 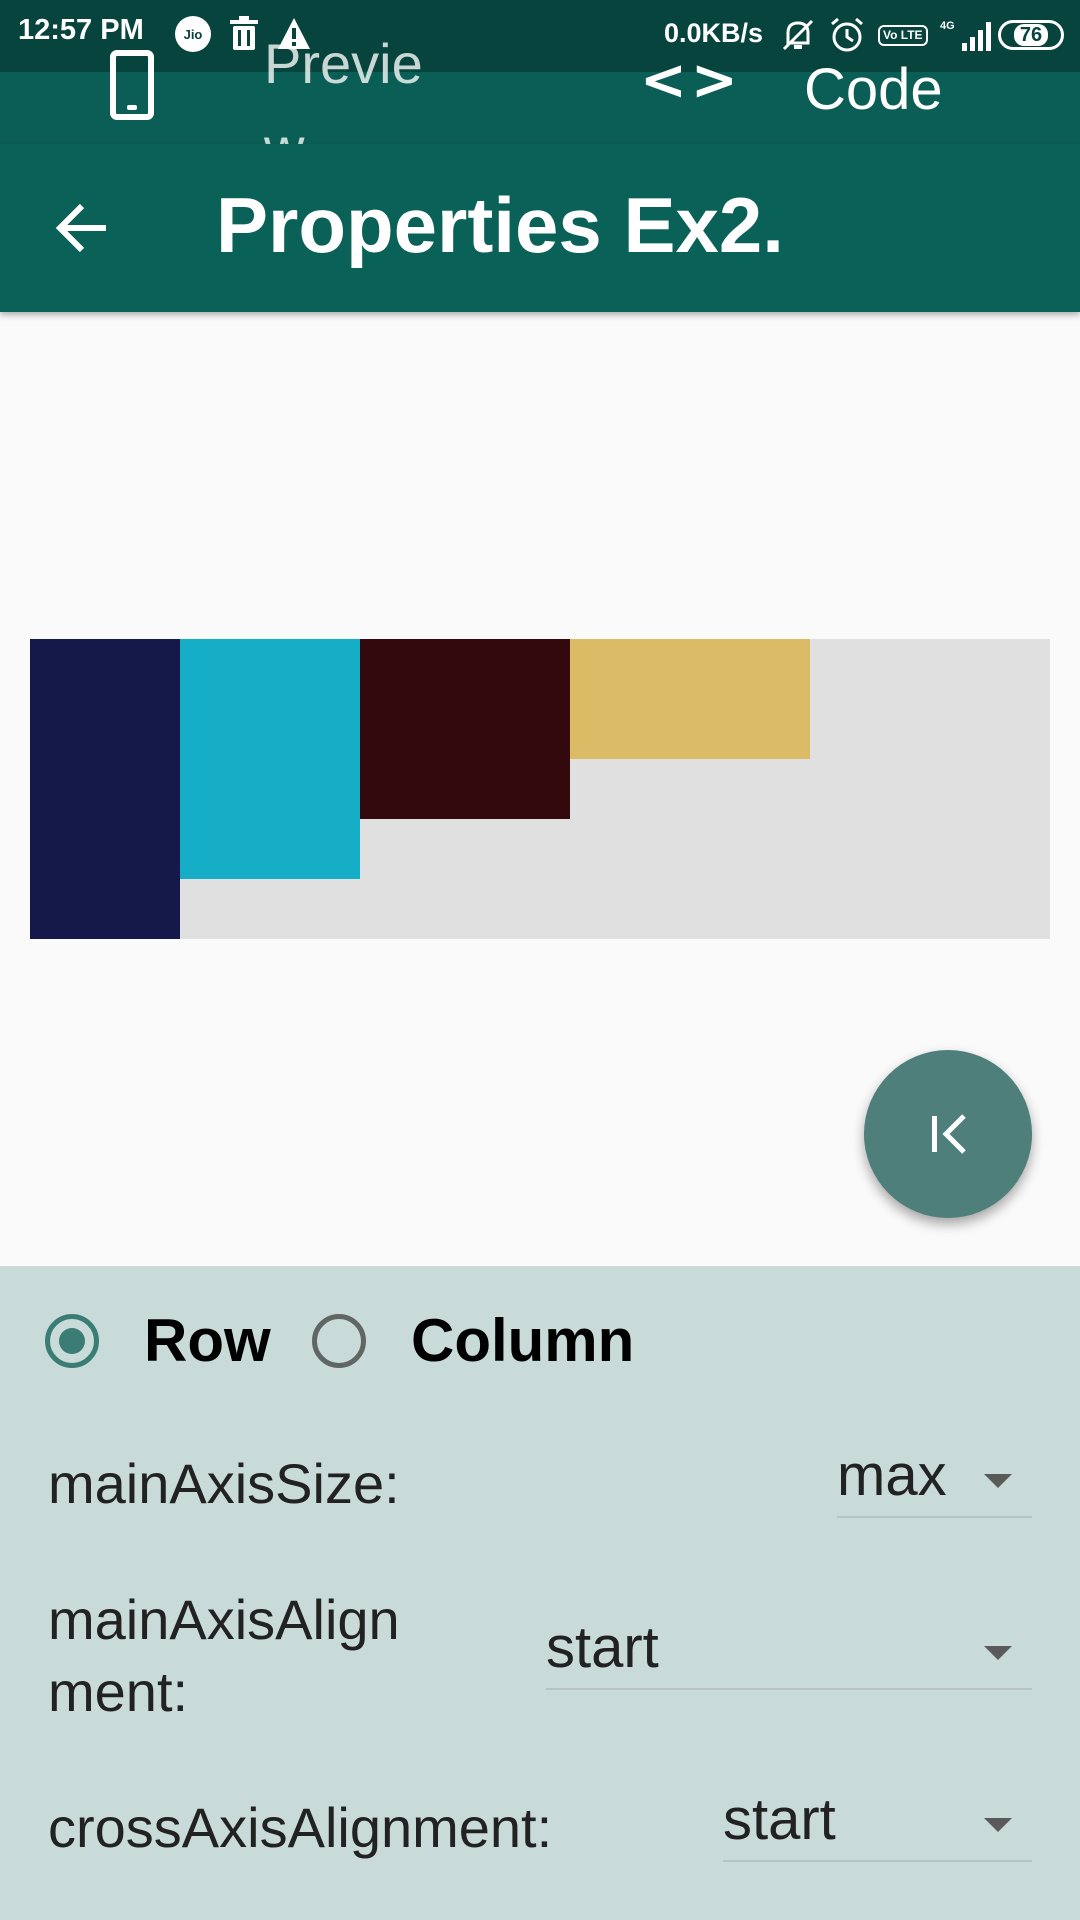 What do you see at coordinates (779, 1819) in the screenshot?
I see `cross-axis-alignment-value: start` at bounding box center [779, 1819].